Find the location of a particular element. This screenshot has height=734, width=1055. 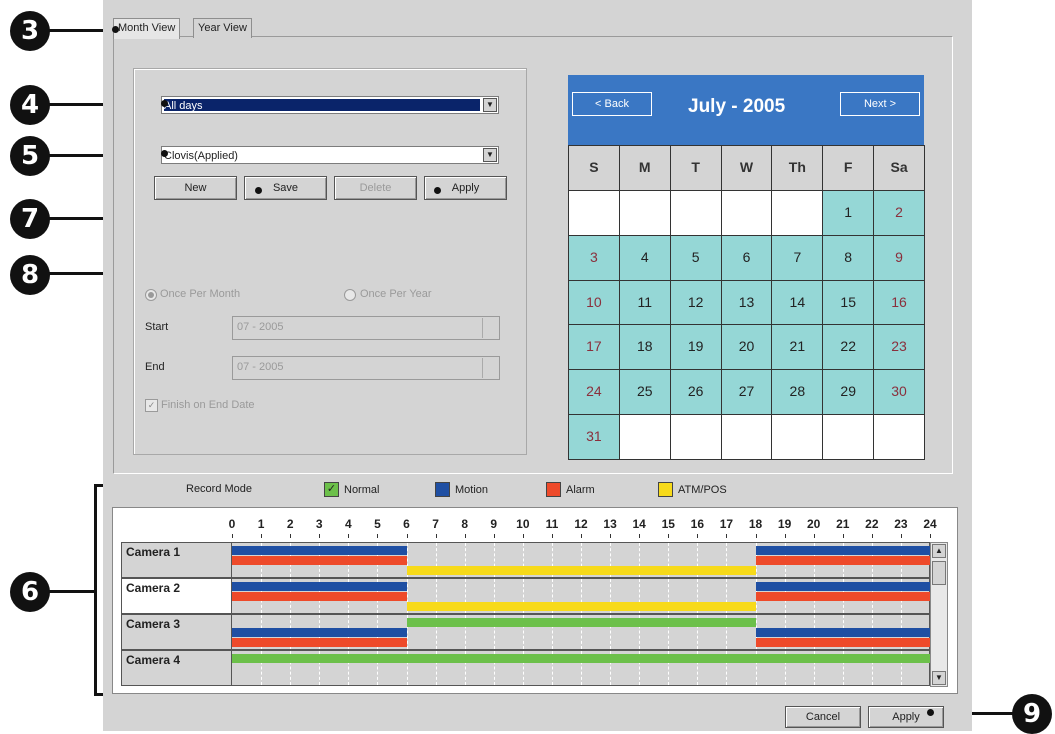

calendar-day: 10 is located at coordinates (594, 302).